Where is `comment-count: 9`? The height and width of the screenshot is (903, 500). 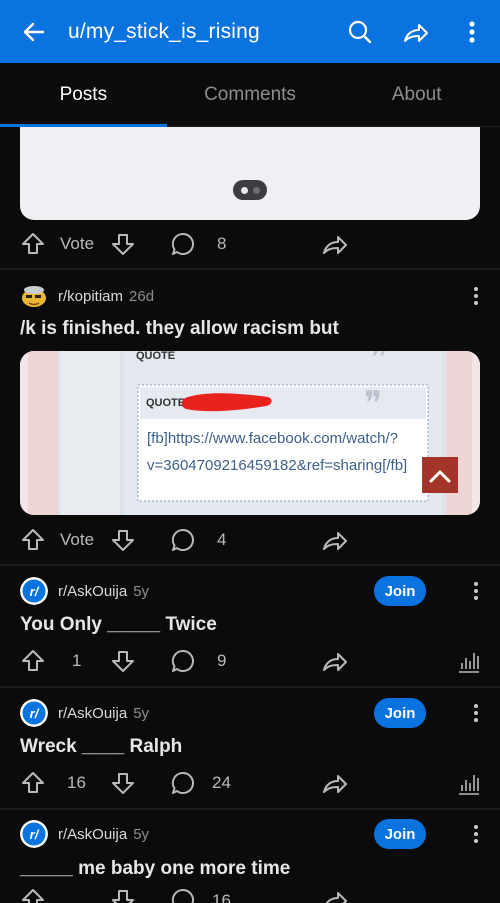
comment-count: 9 is located at coordinates (222, 660).